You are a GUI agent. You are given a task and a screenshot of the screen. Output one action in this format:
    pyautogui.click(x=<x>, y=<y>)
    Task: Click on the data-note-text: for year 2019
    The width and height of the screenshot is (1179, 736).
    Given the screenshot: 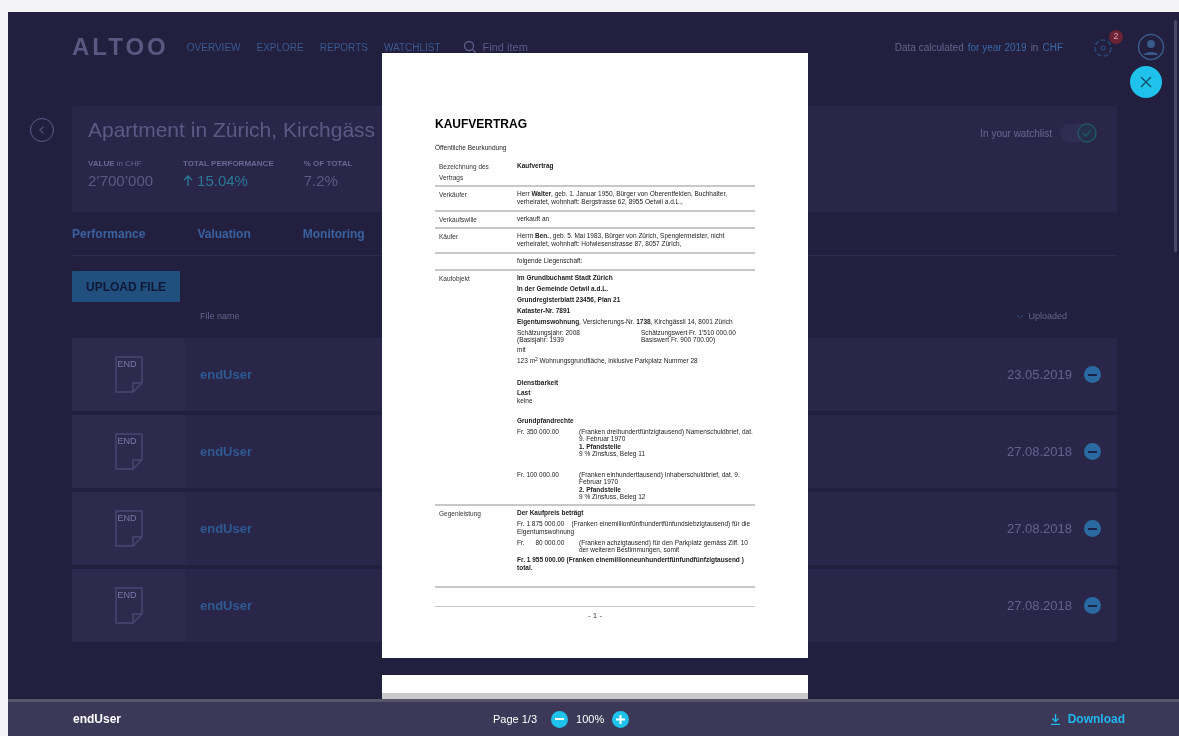 What is the action you would take?
    pyautogui.click(x=997, y=47)
    